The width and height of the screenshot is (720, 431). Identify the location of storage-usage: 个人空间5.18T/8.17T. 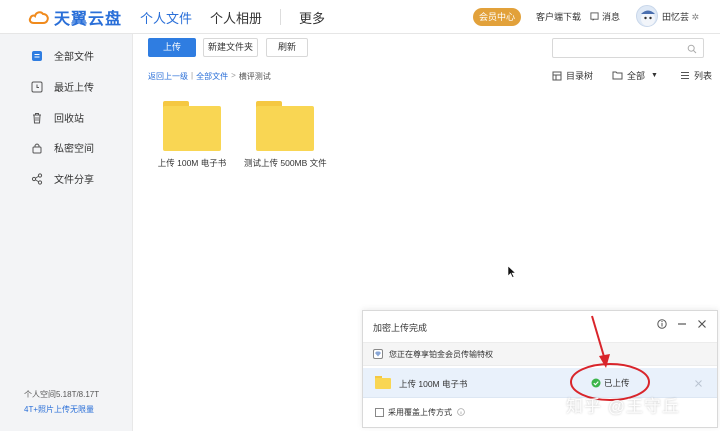
(62, 394).